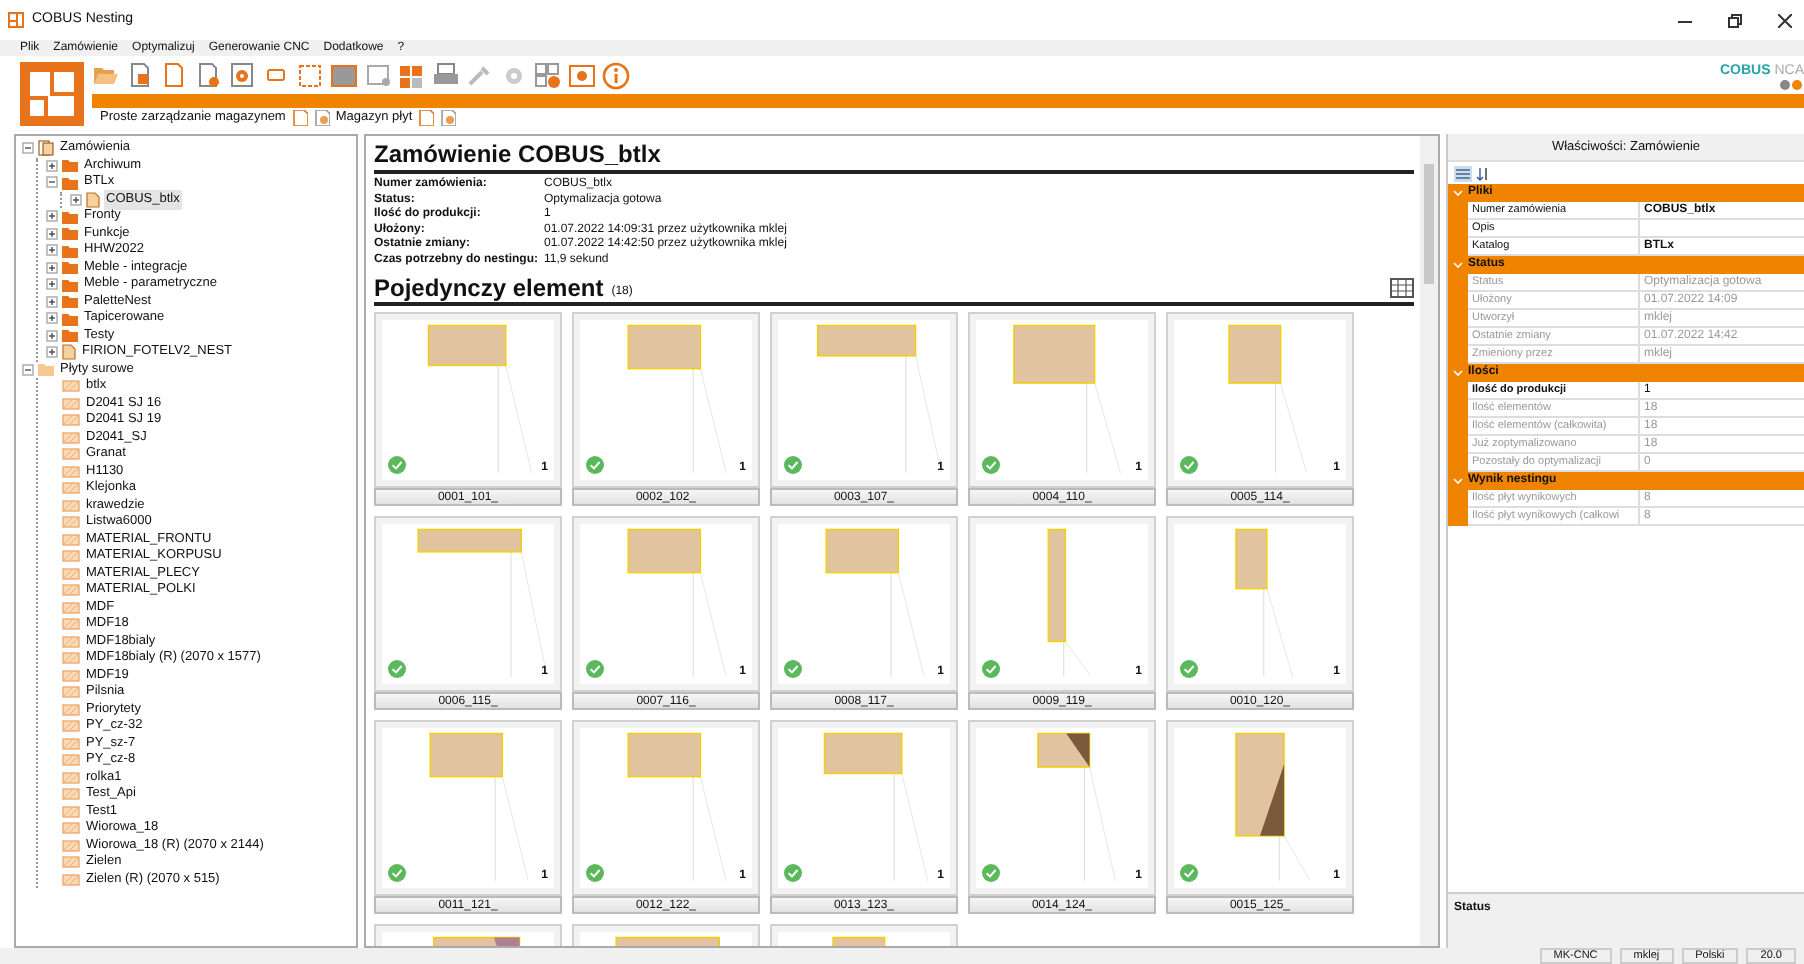 The image size is (1804, 964). What do you see at coordinates (446, 76) in the screenshot?
I see `printer-icon` at bounding box center [446, 76].